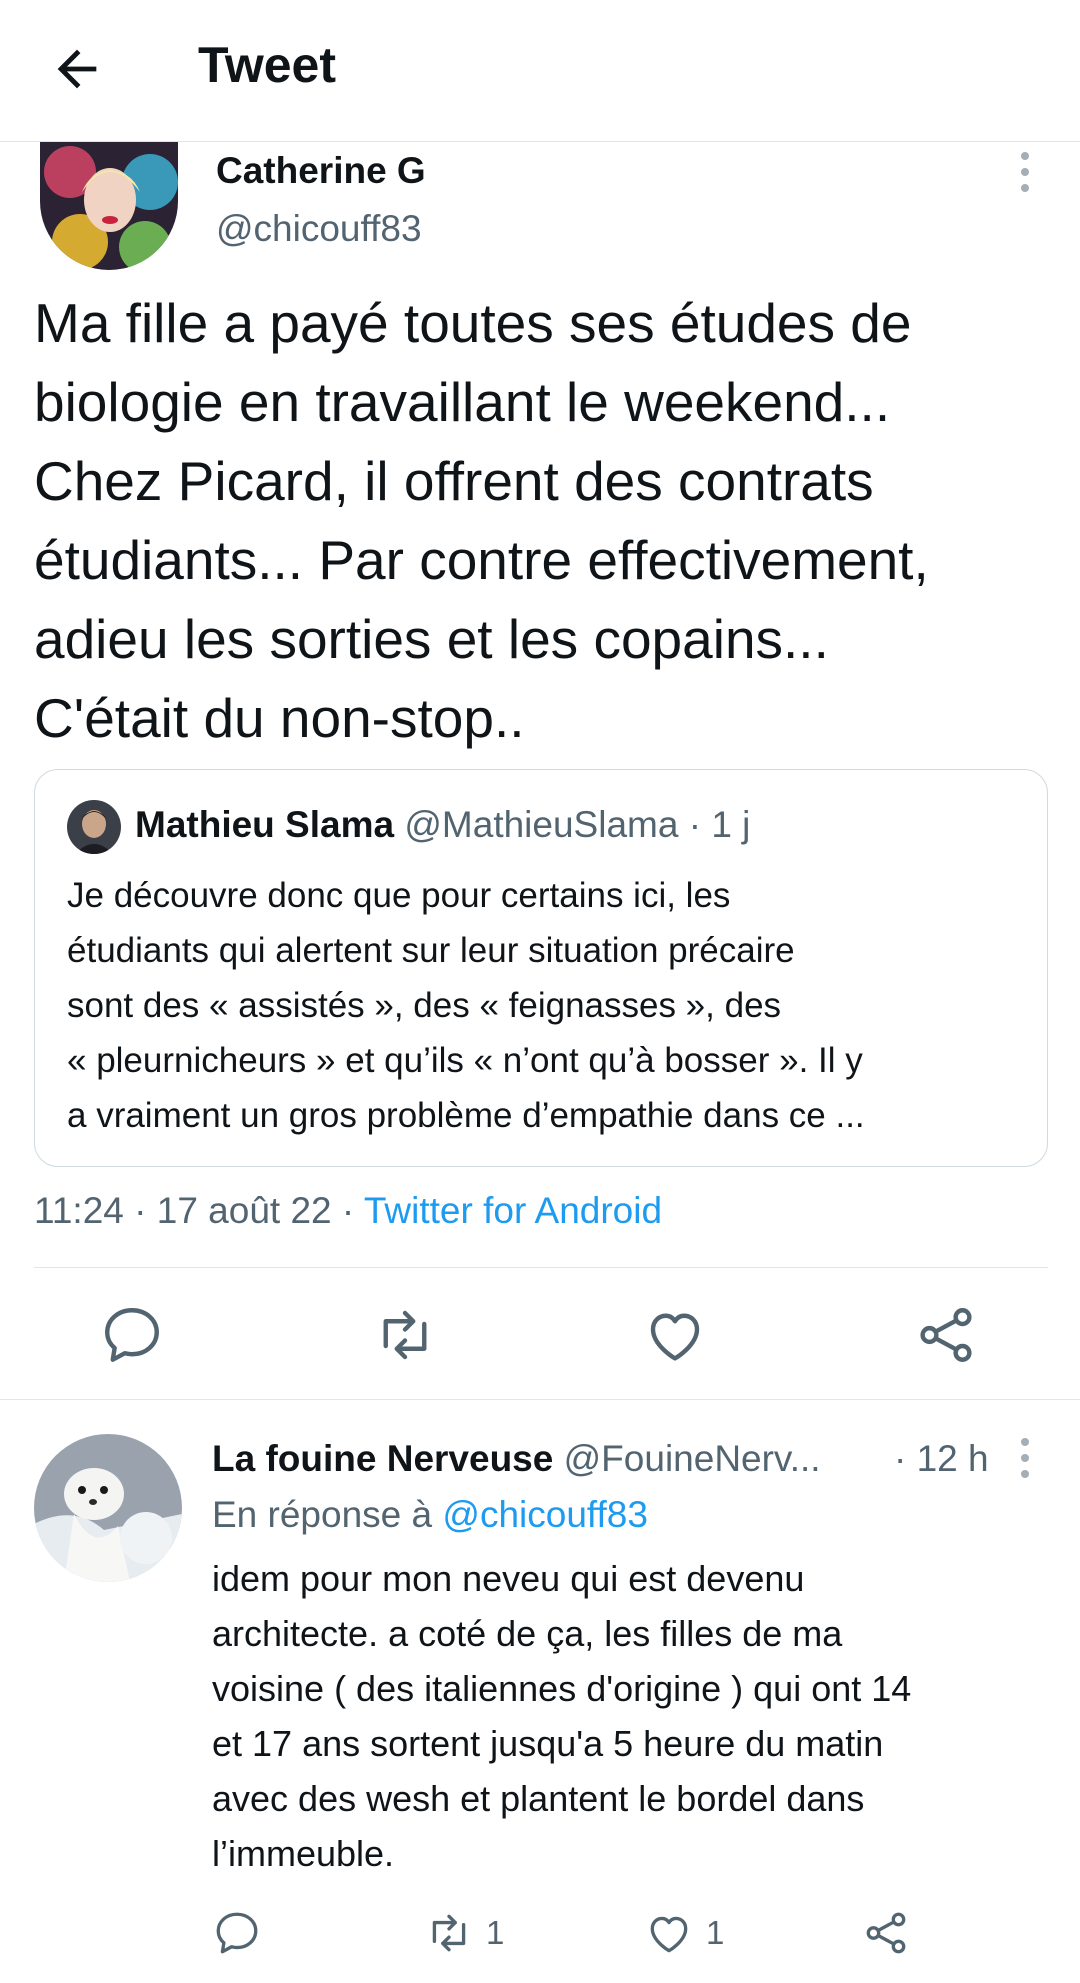 Image resolution: width=1080 pixels, height=1983 pixels. Describe the element at coordinates (132, 1335) in the screenshot. I see `reply-icon` at that location.